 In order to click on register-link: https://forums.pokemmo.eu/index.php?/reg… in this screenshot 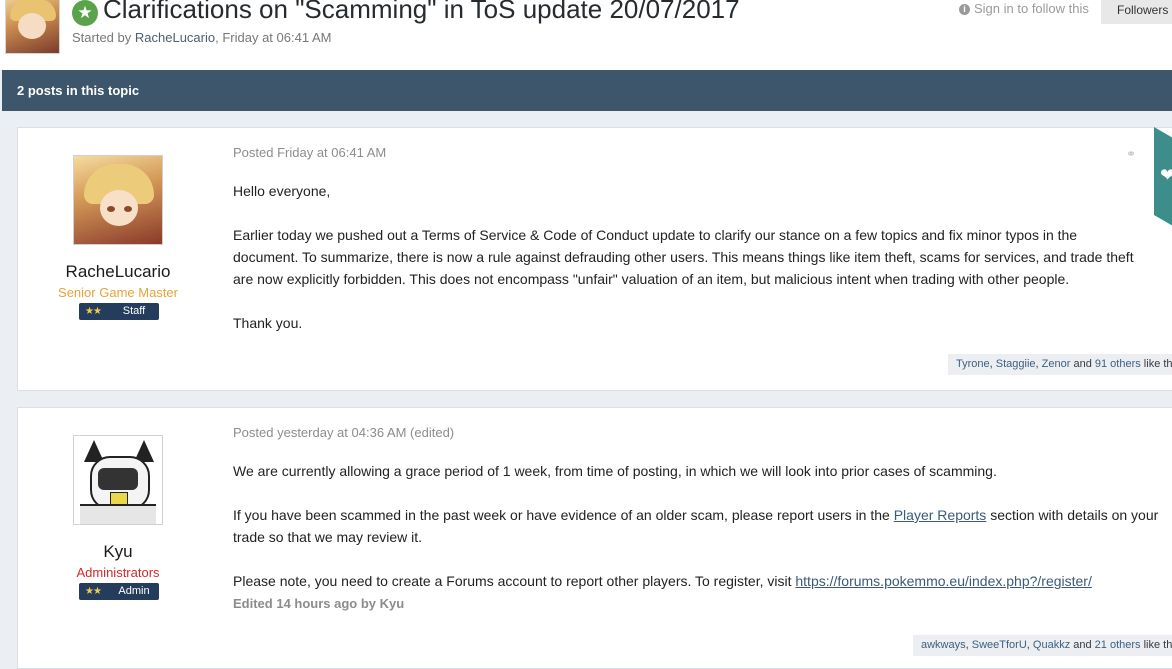, I will do `click(943, 581)`.